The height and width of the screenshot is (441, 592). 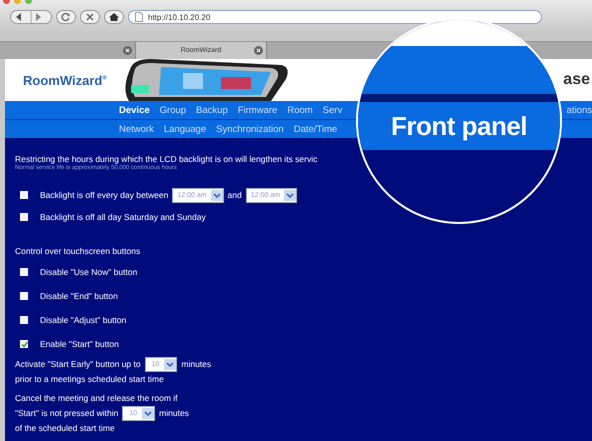 What do you see at coordinates (173, 110) in the screenshot?
I see `nav-link: Group` at bounding box center [173, 110].